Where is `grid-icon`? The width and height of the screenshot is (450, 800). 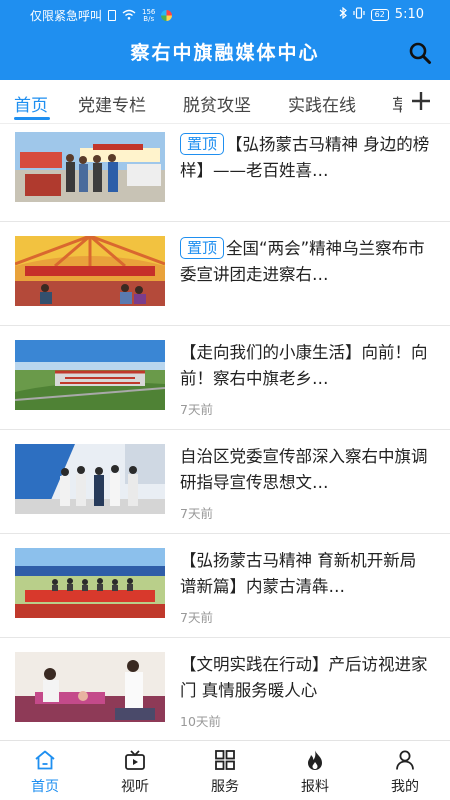
grid-icon is located at coordinates (225, 760).